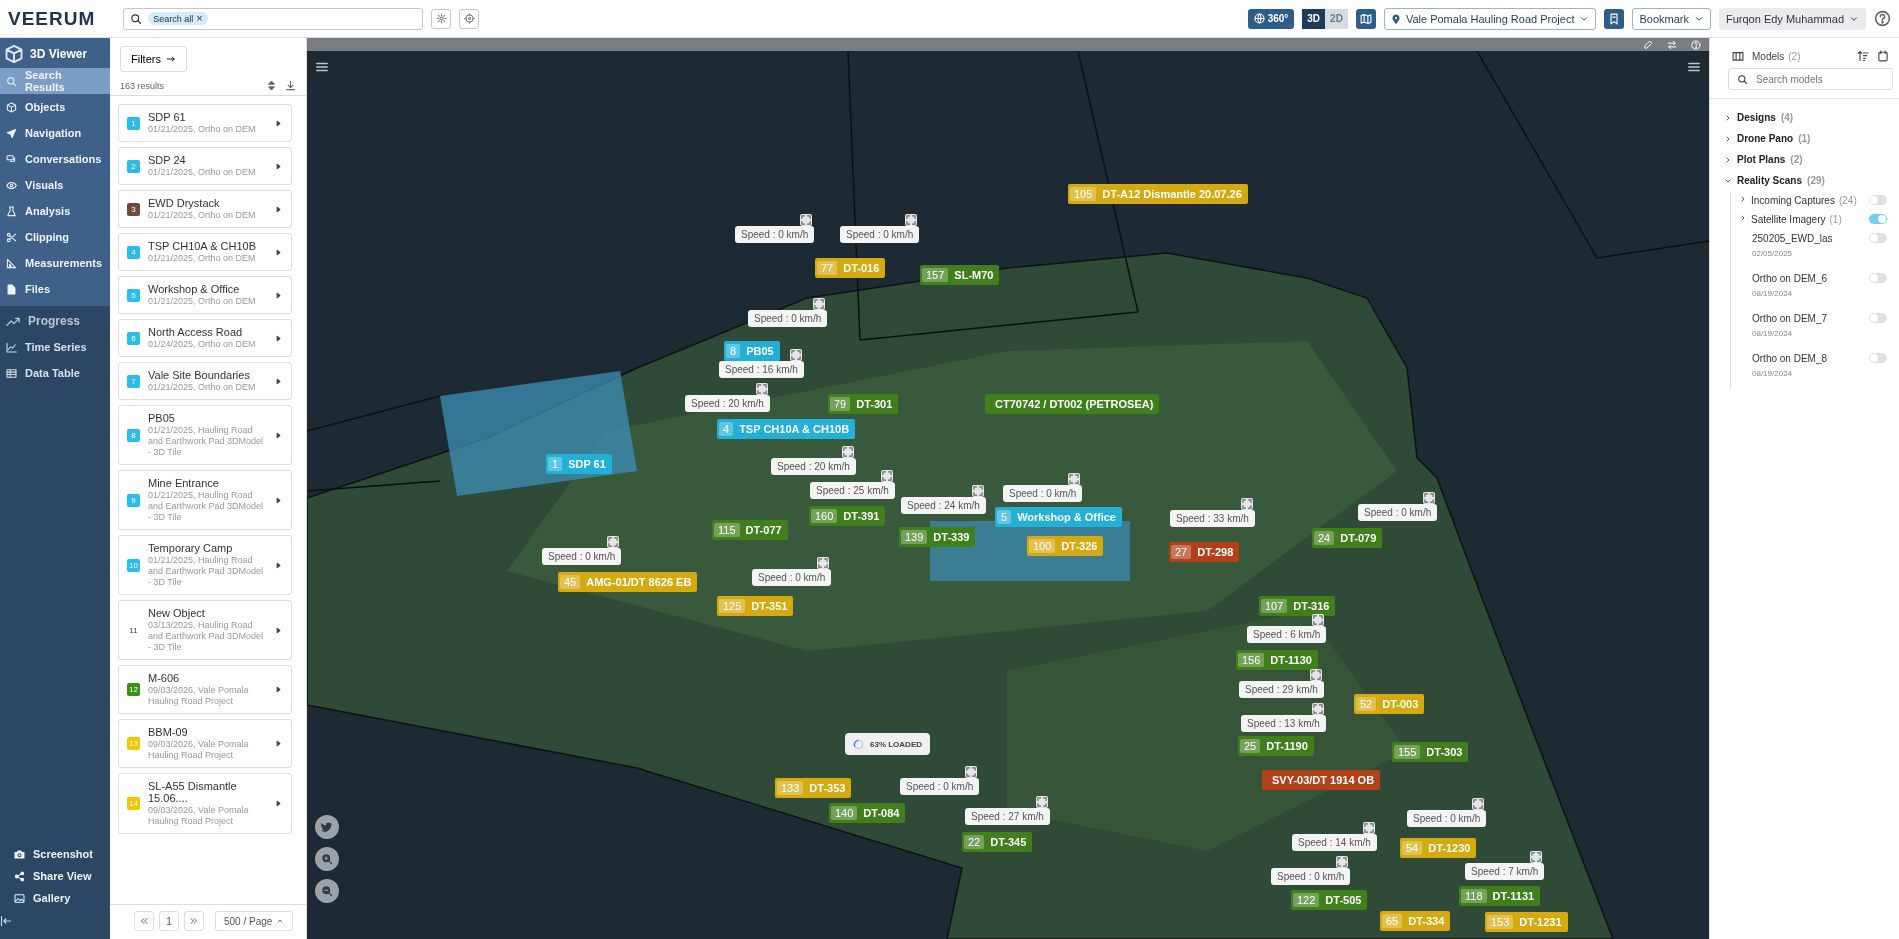 The image size is (1899, 939). I want to click on result-card: 10 Temporary Camp 01/21/2025, Hauling Road and Earthwork Pad 3DModel - 3D Tile, so click(205, 565).